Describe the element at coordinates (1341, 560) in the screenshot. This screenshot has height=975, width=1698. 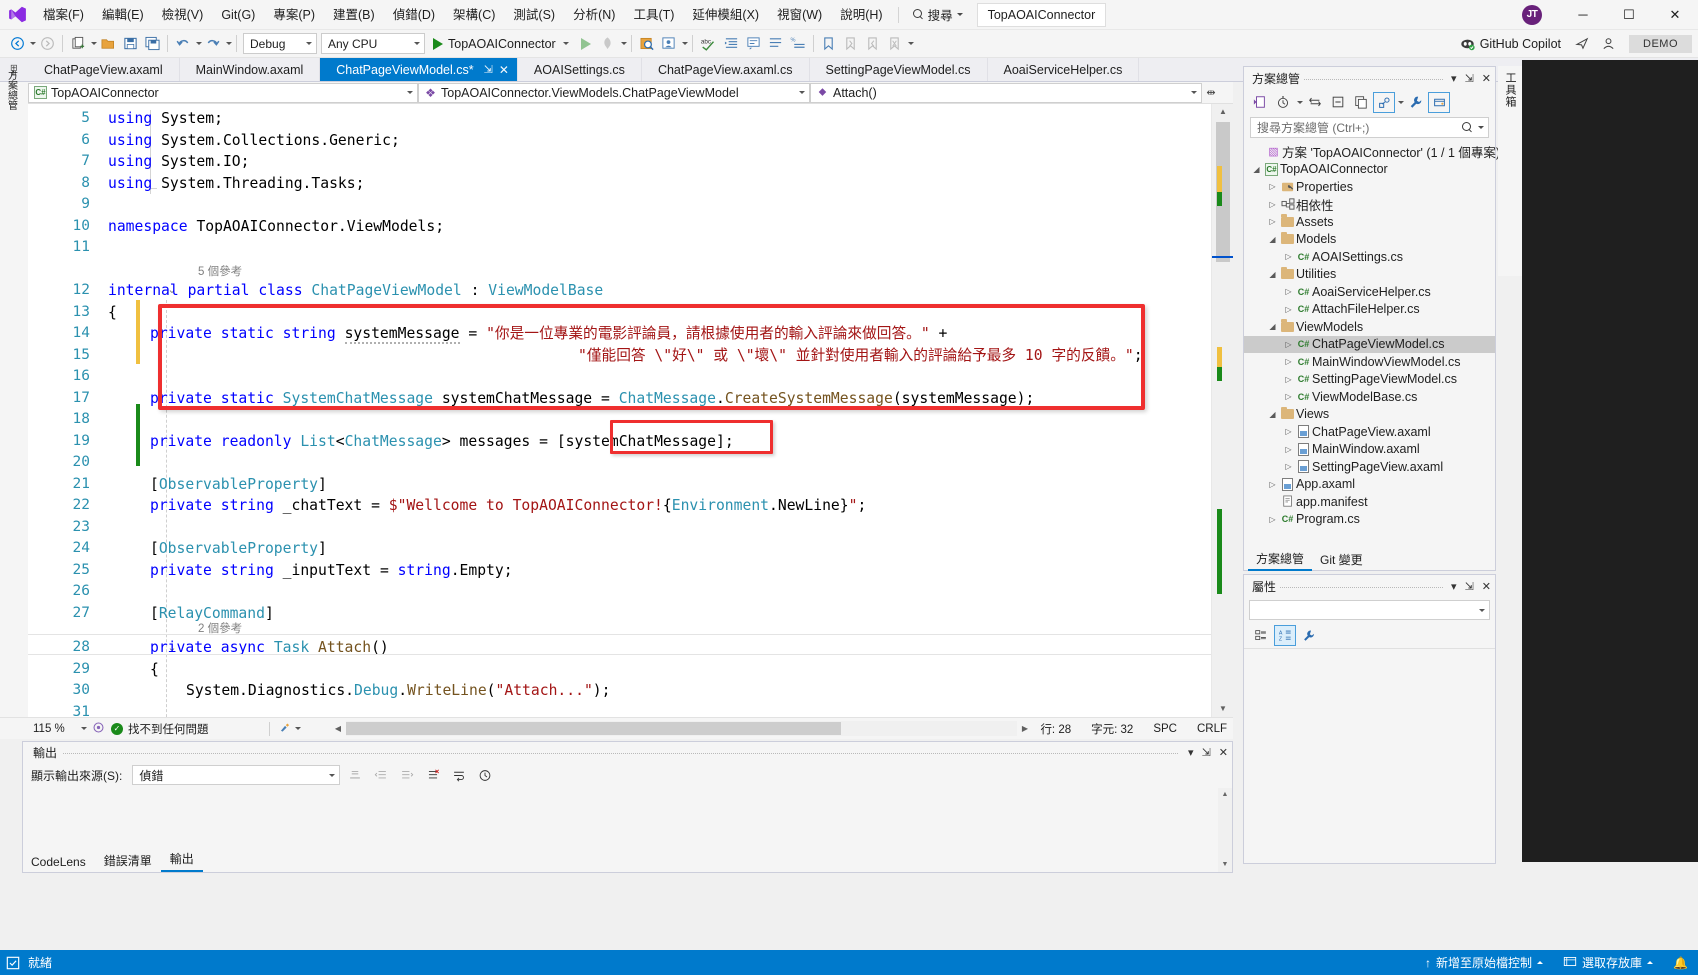
I see `tab-git-changes: Git 變更` at that location.